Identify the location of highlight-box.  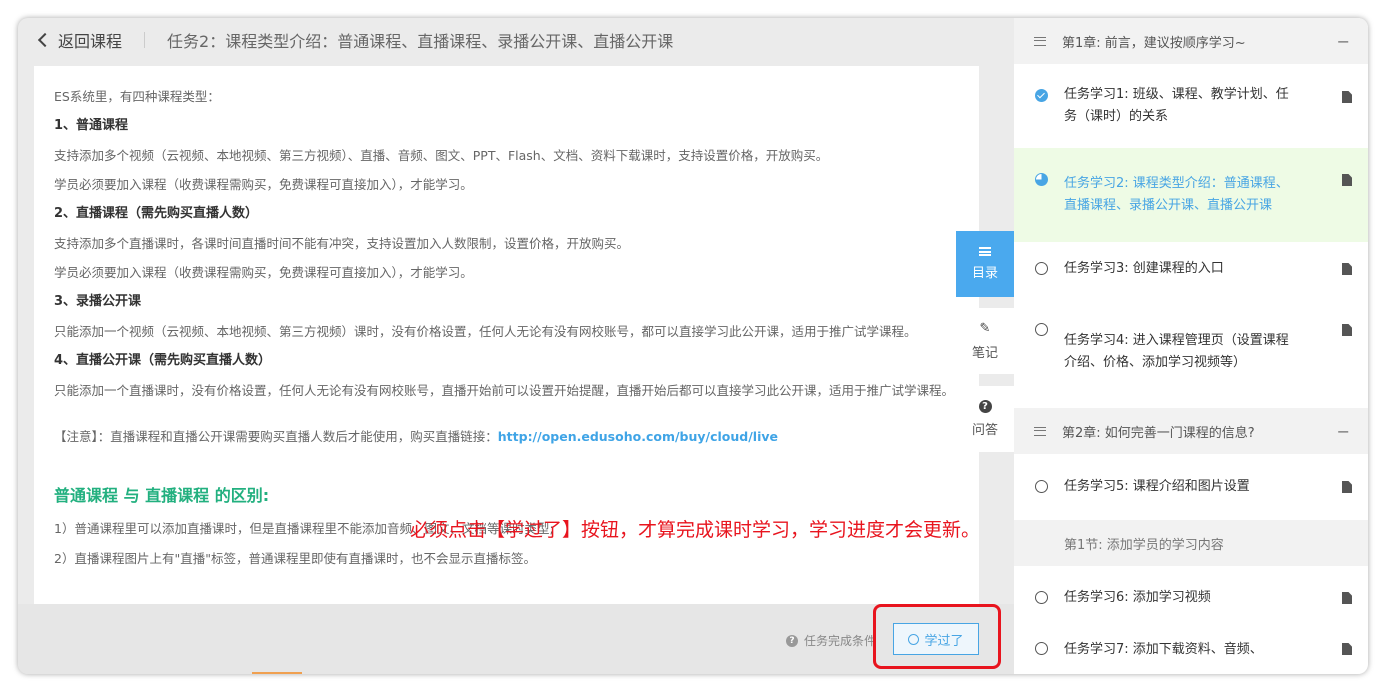
(937, 636).